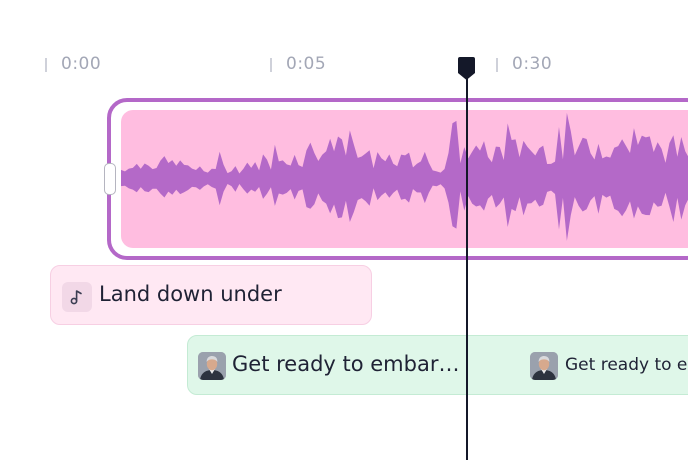  I want to click on clip-trim-handle, so click(110, 179).